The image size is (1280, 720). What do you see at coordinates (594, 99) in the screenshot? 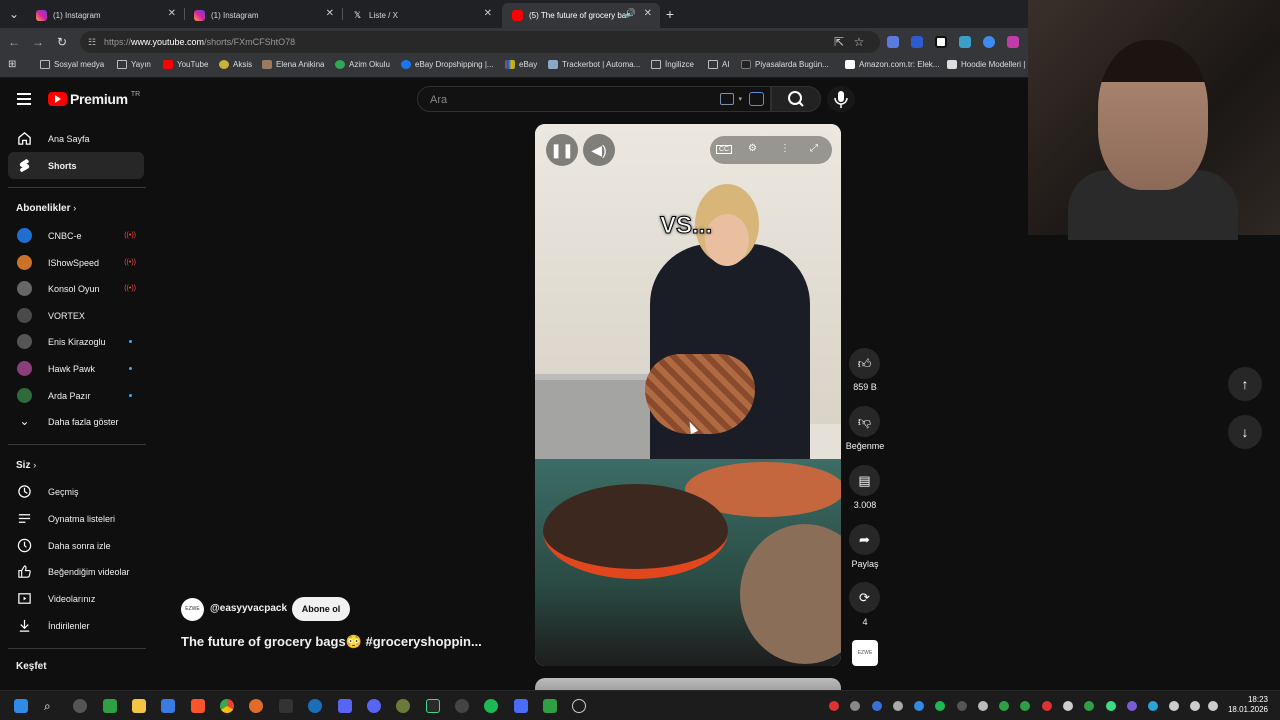
I see `search-input: Ara ▾` at bounding box center [594, 99].